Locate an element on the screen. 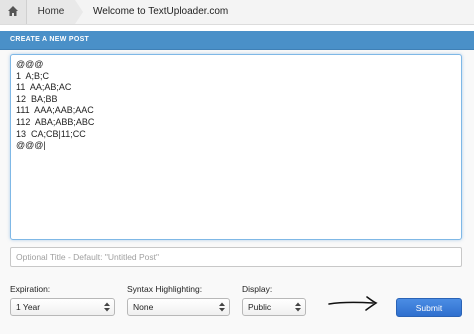  home-icon is located at coordinates (13, 11).